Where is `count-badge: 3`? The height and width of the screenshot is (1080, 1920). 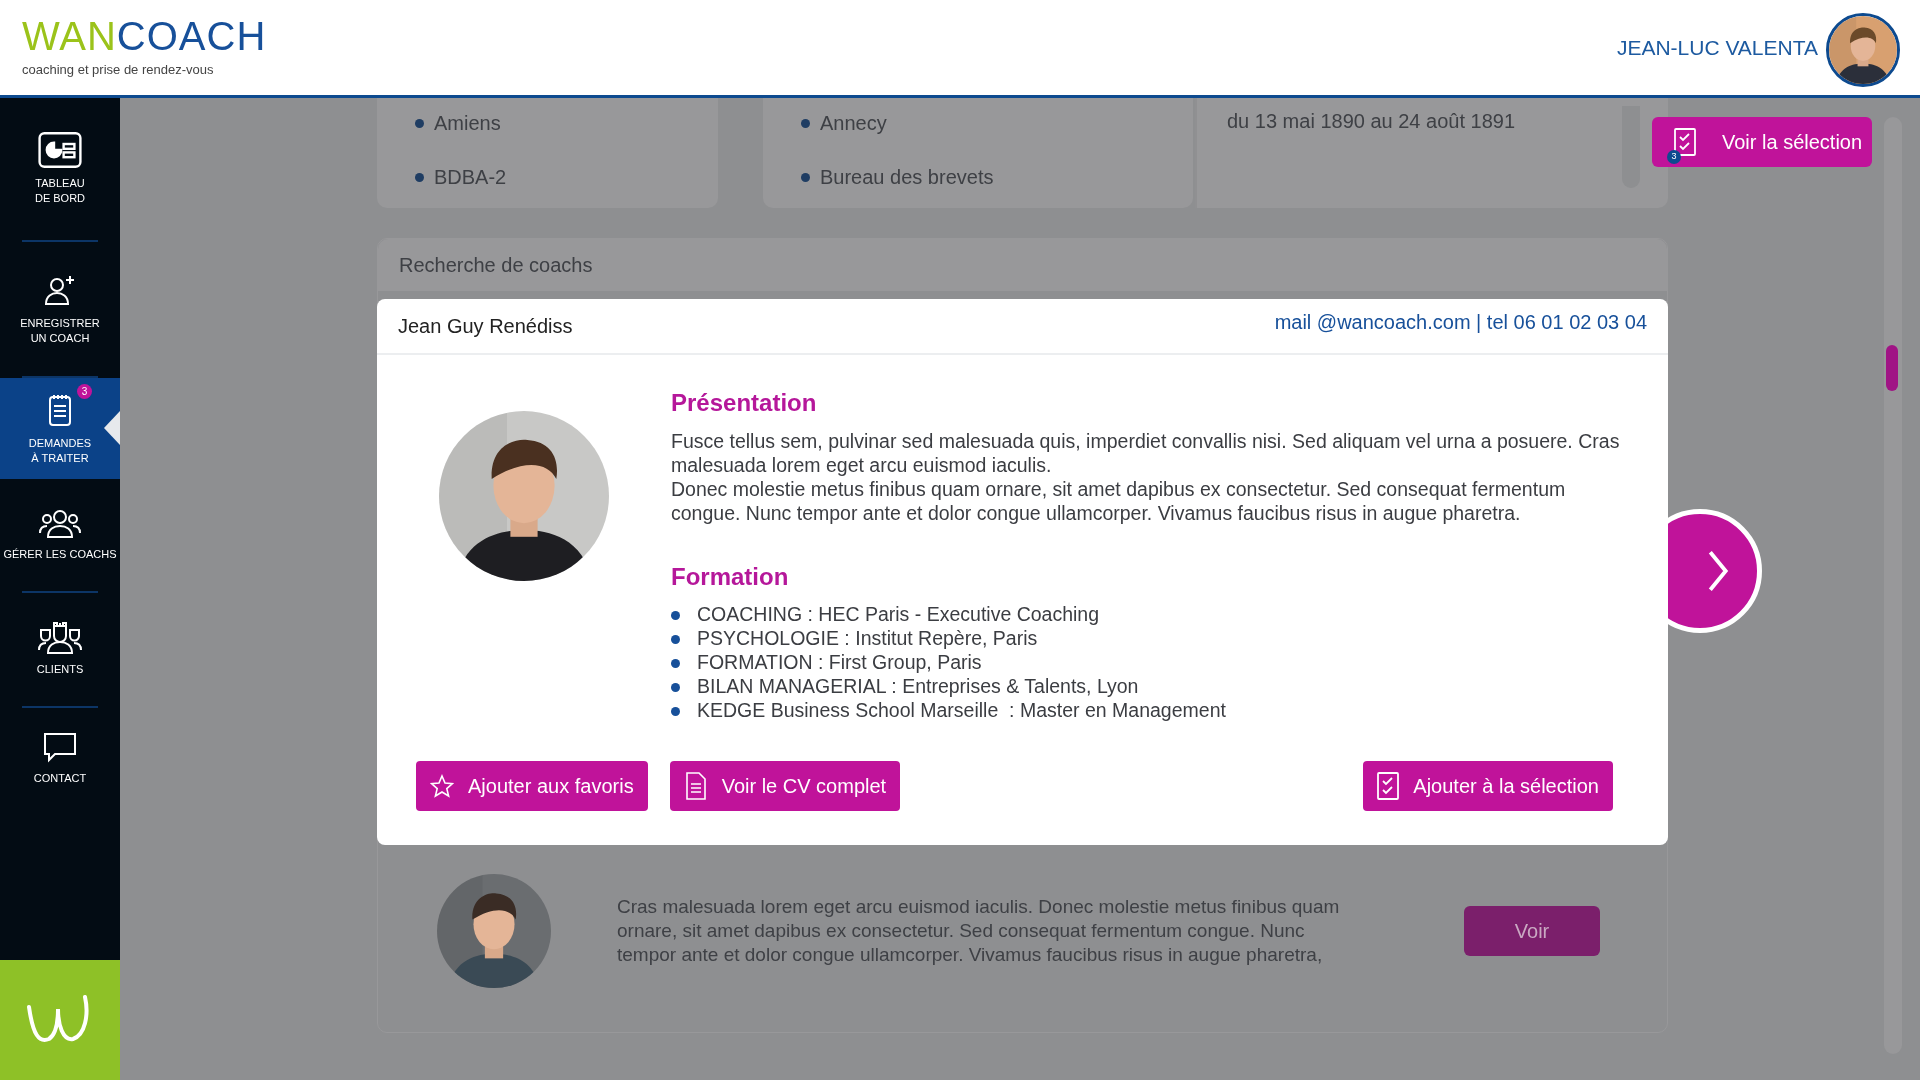
count-badge: 3 is located at coordinates (1674, 157).